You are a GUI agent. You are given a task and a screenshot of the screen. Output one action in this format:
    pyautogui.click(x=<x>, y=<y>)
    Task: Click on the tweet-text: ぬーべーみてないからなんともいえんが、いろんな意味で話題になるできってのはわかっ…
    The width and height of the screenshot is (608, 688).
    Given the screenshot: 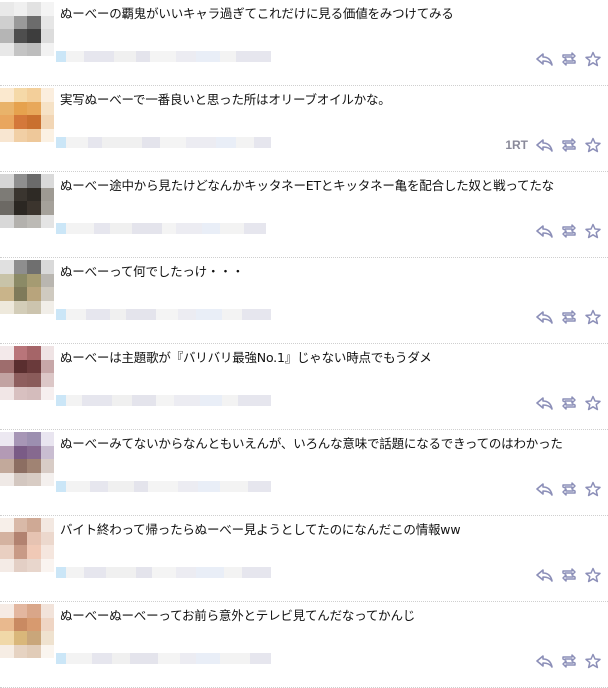 What is the action you would take?
    pyautogui.click(x=311, y=443)
    